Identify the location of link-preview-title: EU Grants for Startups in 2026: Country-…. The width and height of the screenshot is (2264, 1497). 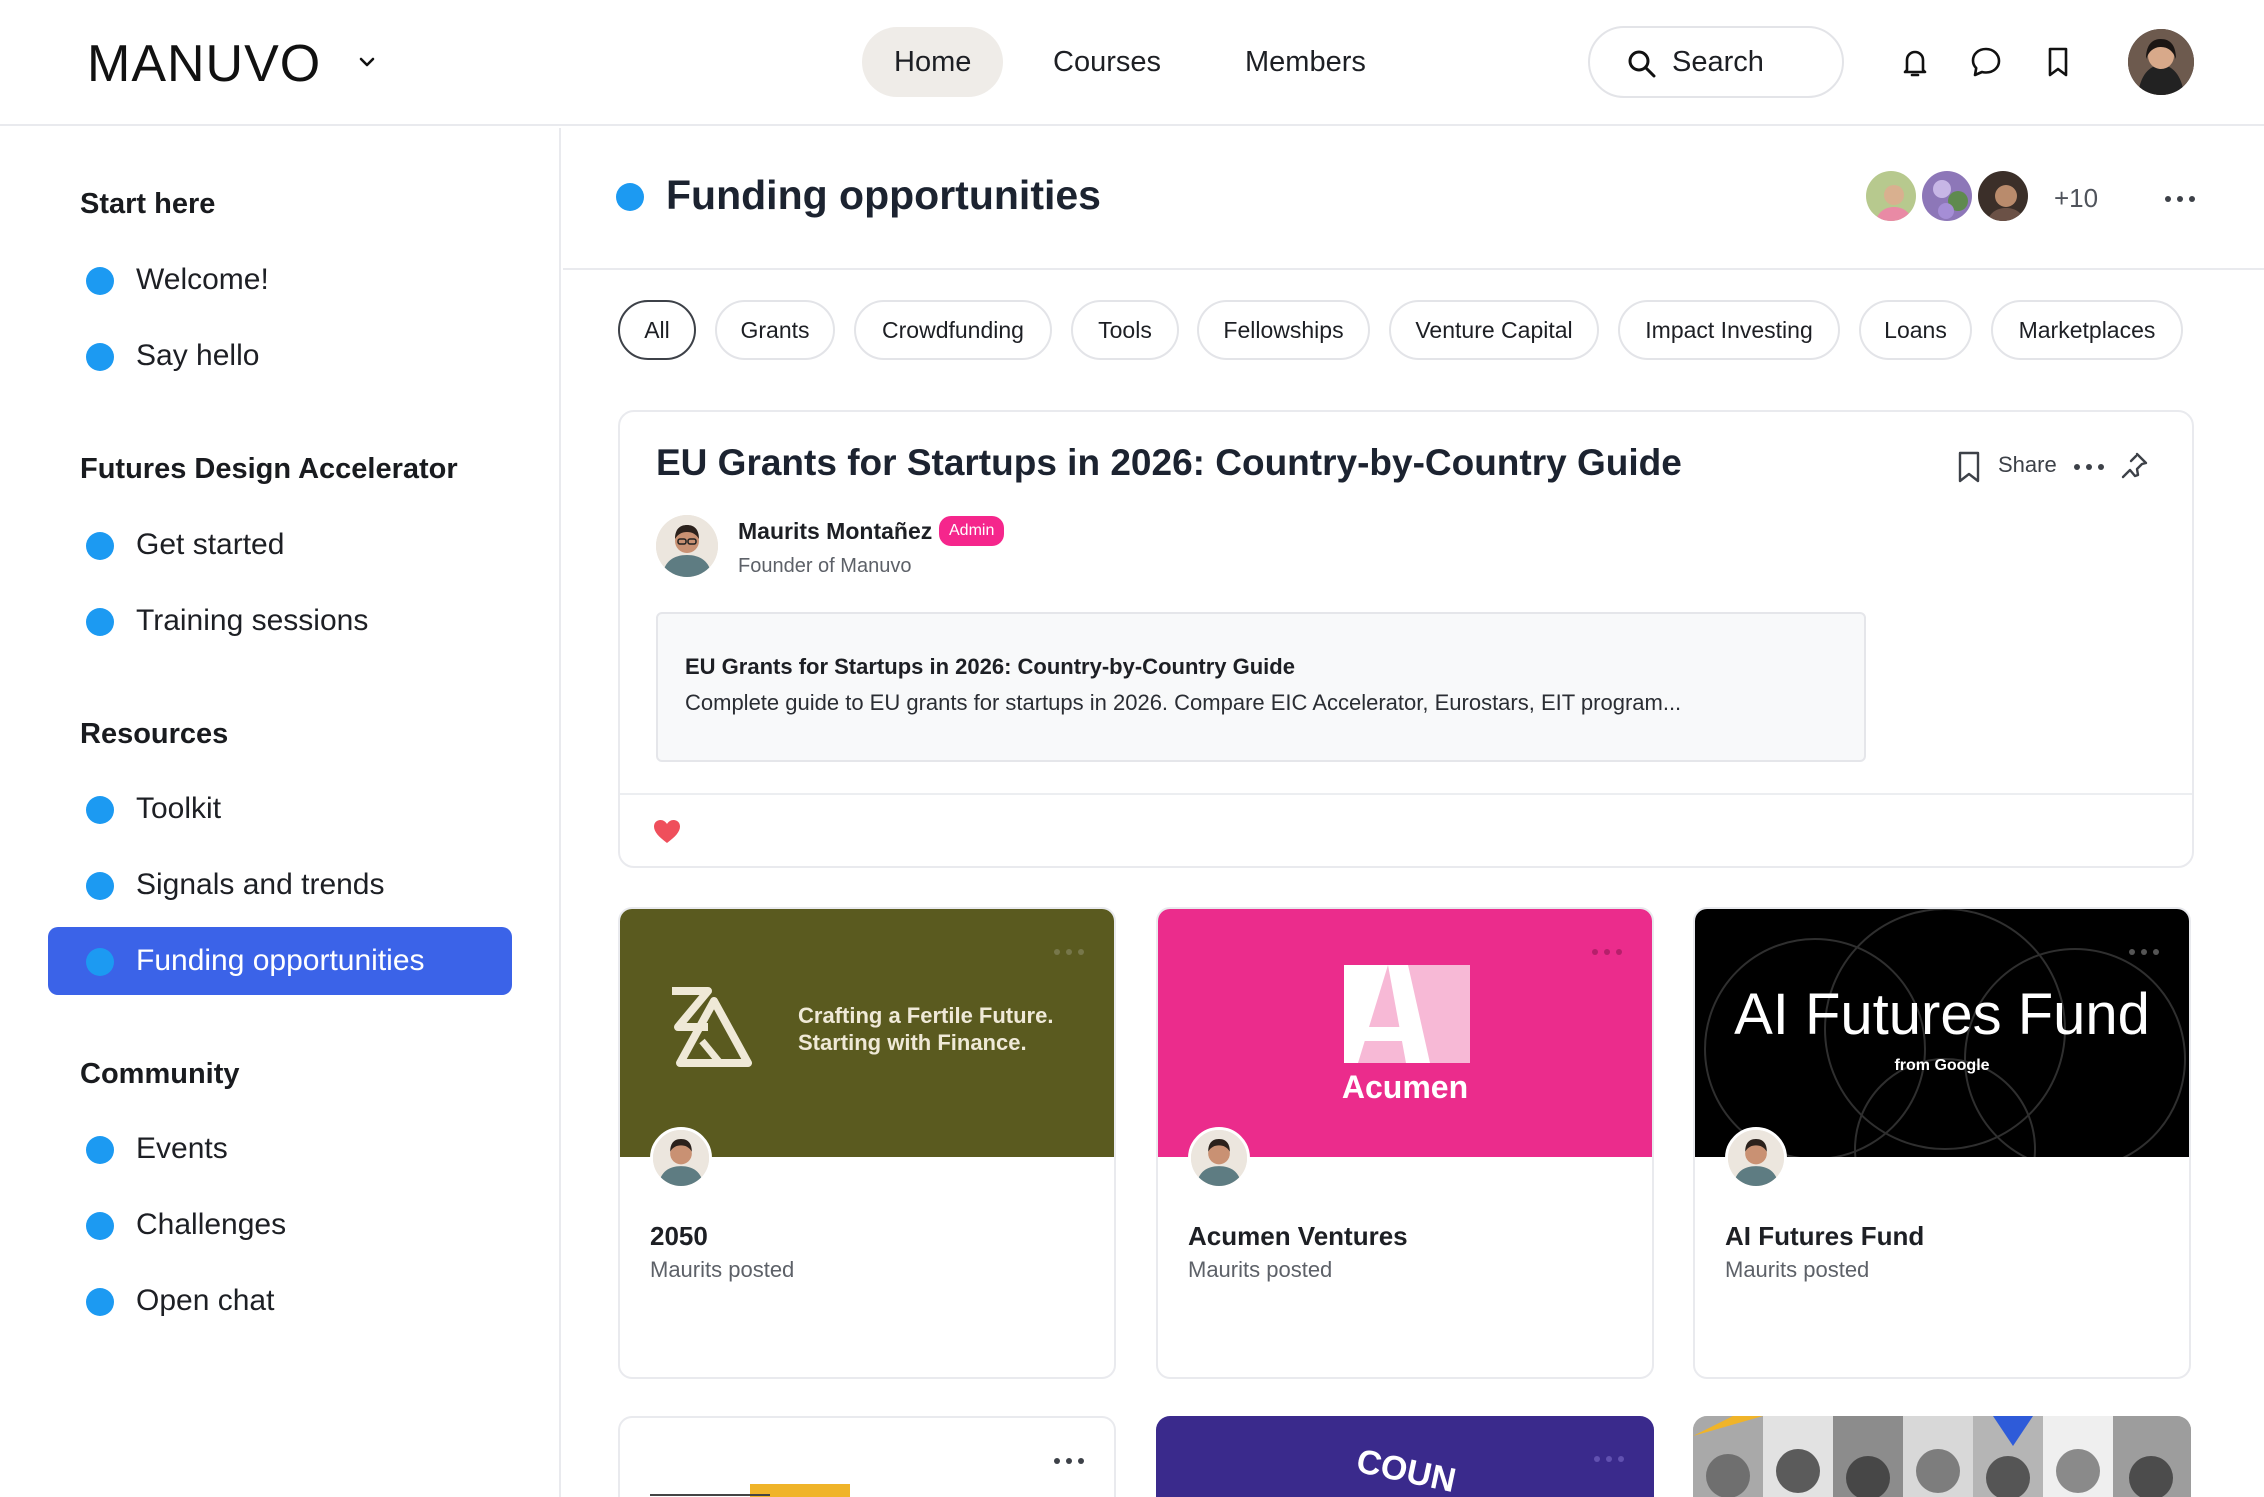
(990, 666).